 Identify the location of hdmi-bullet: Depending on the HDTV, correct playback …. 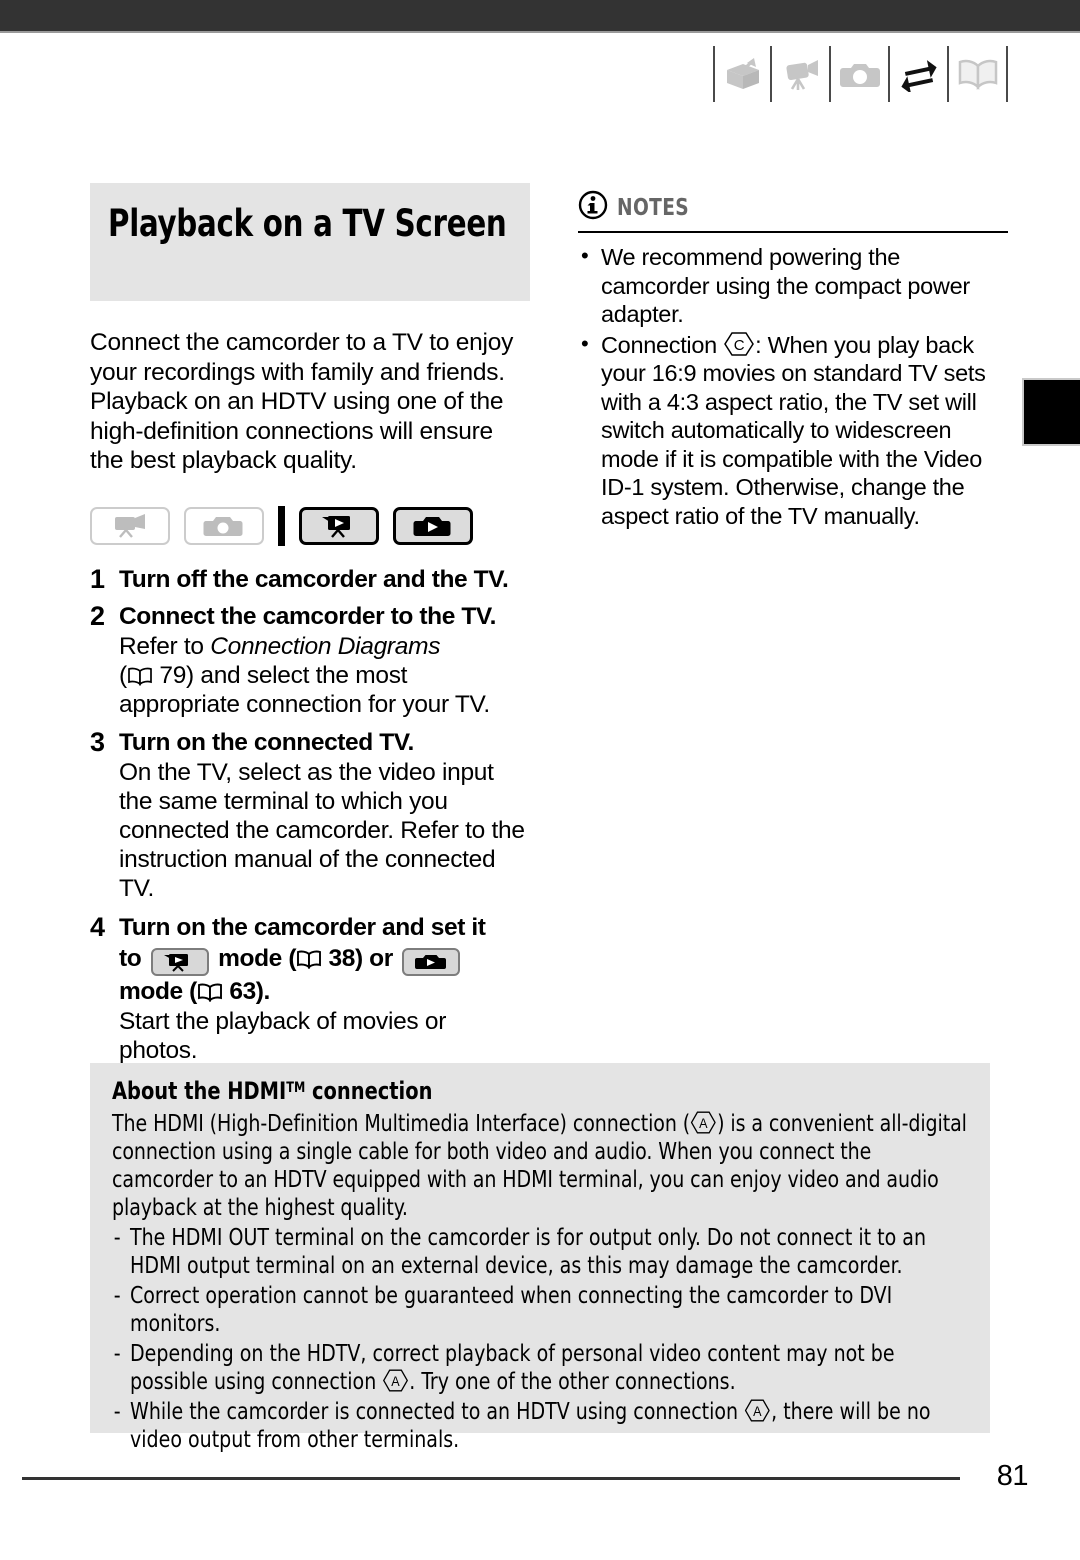
(540, 1367).